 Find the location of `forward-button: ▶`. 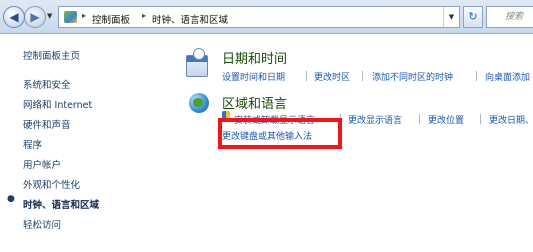

forward-button: ▶ is located at coordinates (35, 17).